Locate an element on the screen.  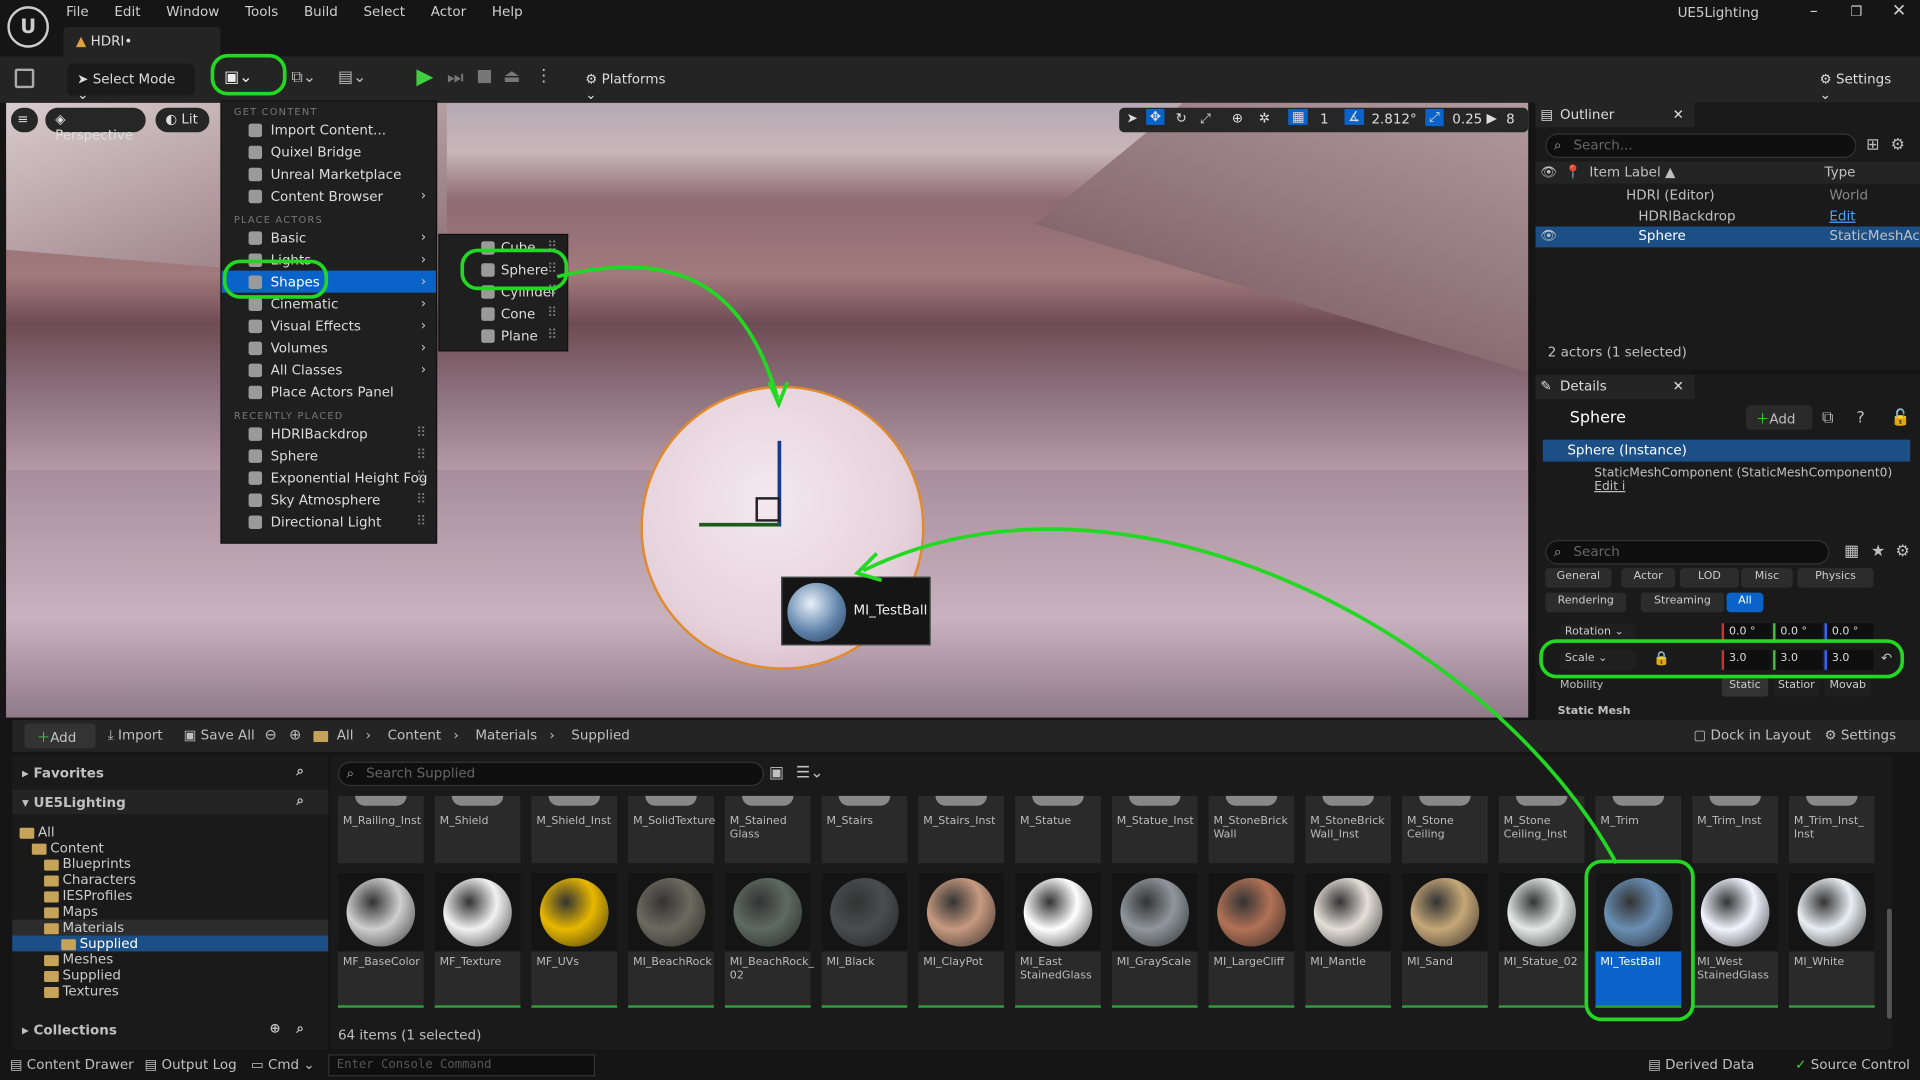
outliner-row-selected: 👁 Sphere StaticMeshActo is located at coordinates (1727, 237).